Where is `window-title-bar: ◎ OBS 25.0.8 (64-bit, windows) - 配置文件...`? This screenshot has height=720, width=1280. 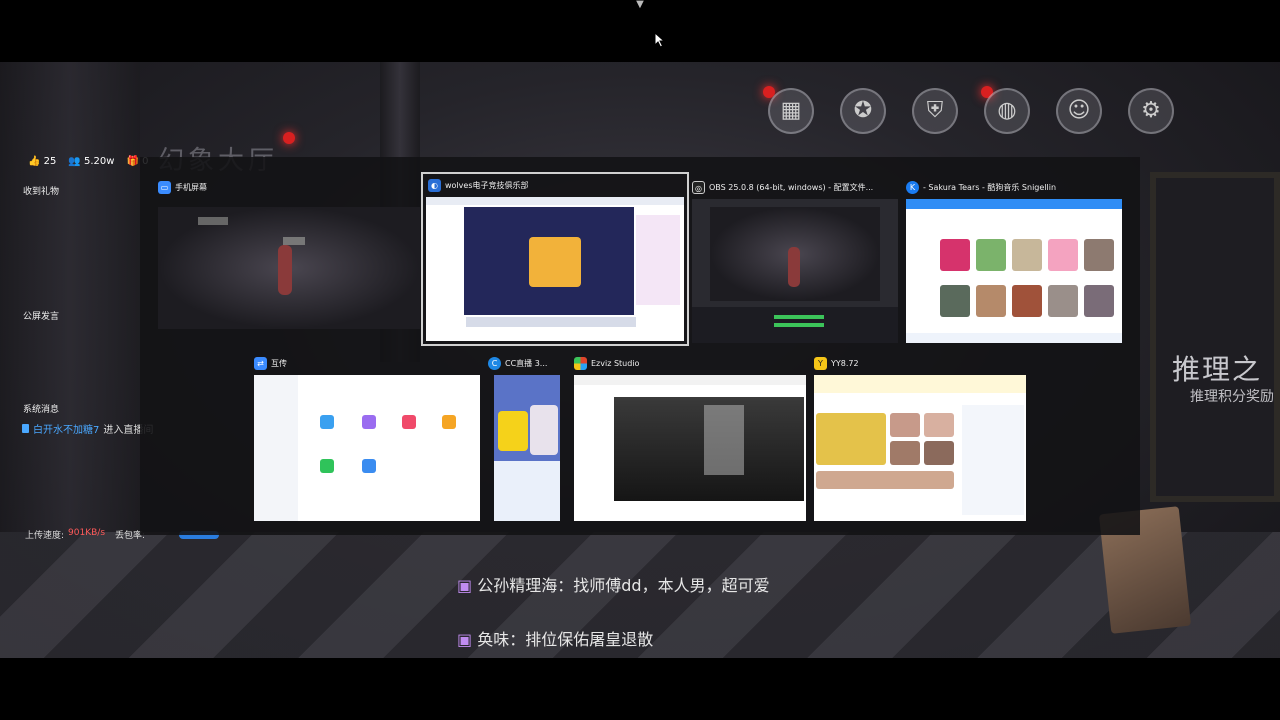
window-title-bar: ◎ OBS 25.0.8 (64-bit, windows) - 配置文件... is located at coordinates (782, 187).